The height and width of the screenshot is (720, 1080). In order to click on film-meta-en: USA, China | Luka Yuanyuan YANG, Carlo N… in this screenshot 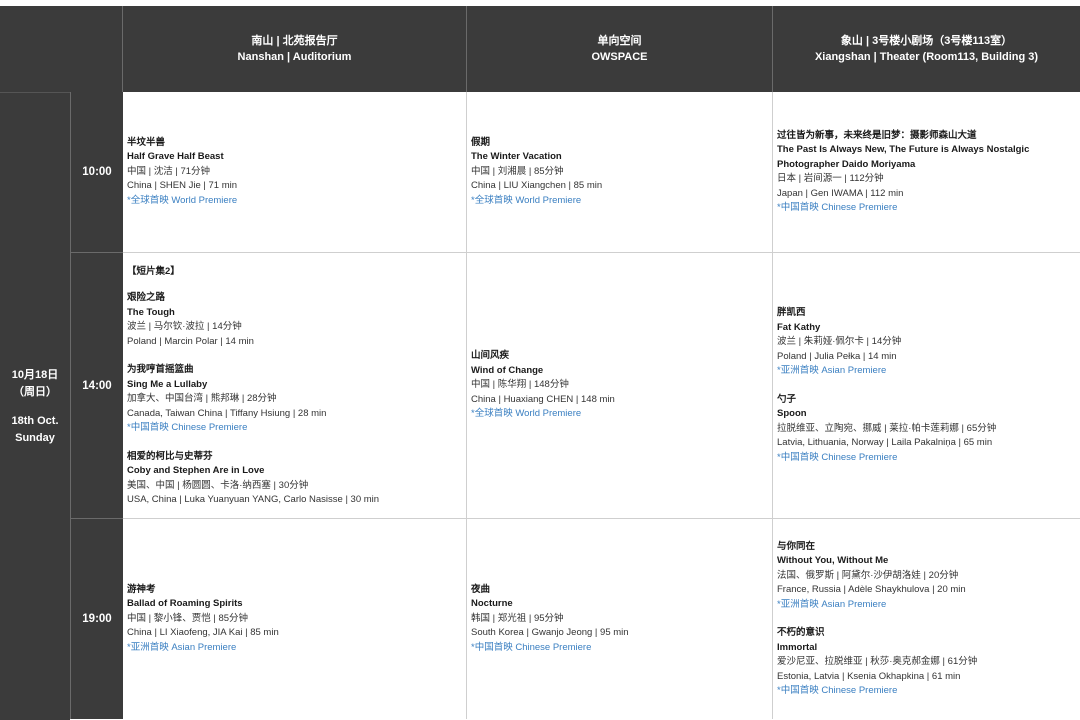, I will do `click(253, 500)`.